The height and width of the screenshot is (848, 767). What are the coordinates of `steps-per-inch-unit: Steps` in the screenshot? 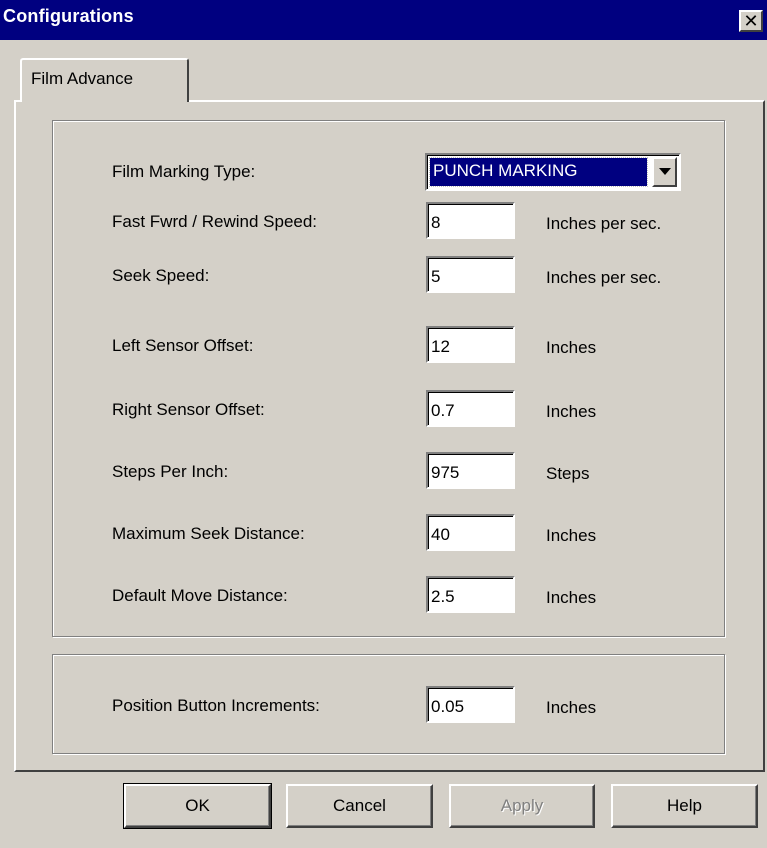 It's located at (568, 473).